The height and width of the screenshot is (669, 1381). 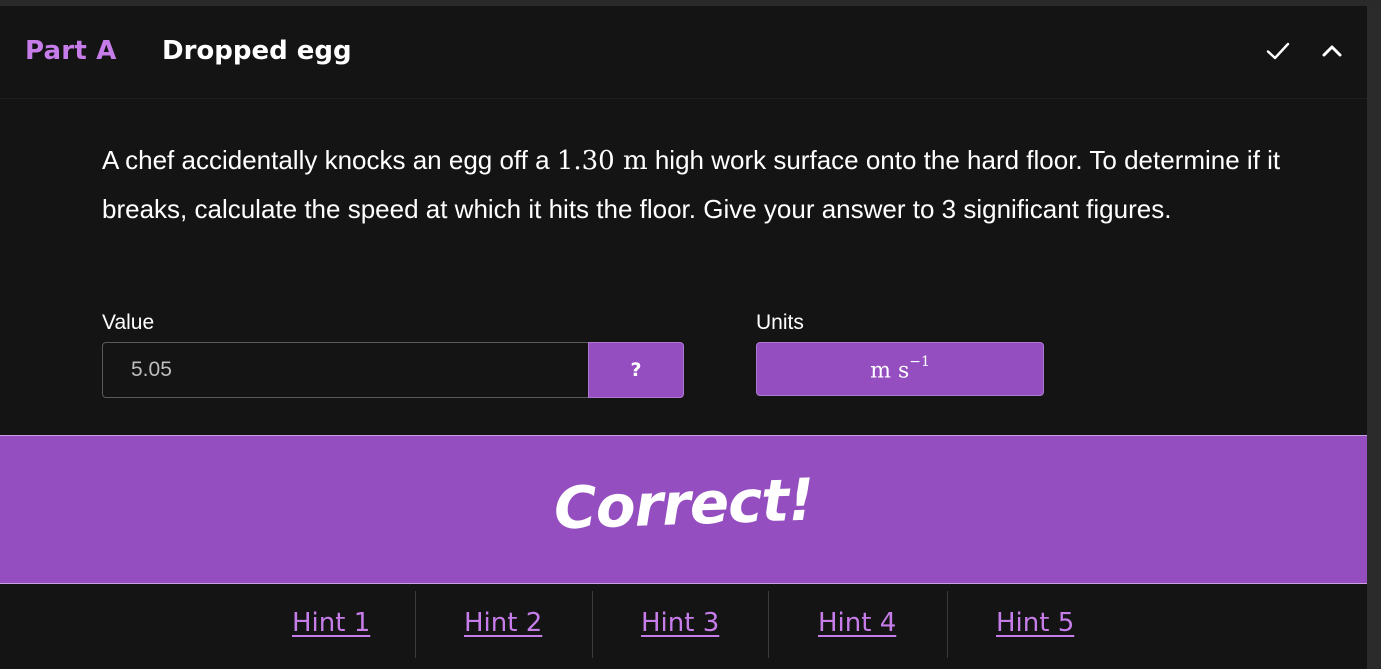 What do you see at coordinates (1278, 51) in the screenshot?
I see `checkmark-icon` at bounding box center [1278, 51].